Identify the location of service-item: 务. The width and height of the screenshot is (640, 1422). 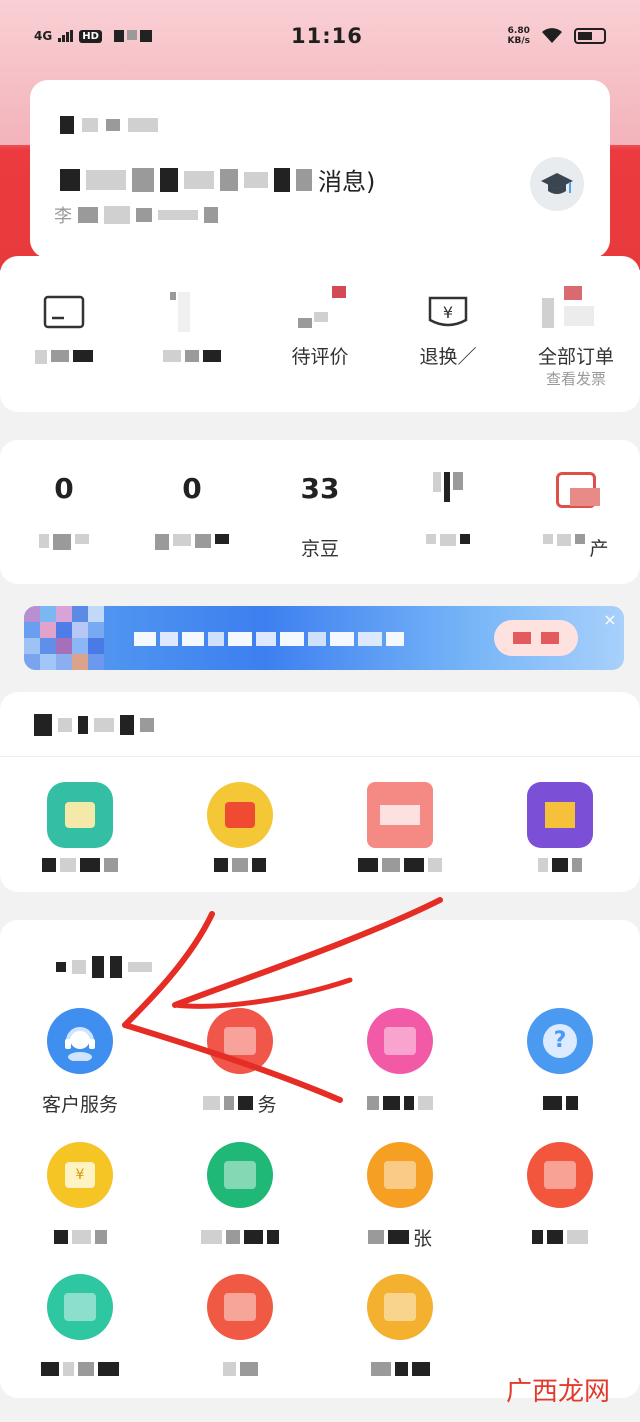
(240, 1062).